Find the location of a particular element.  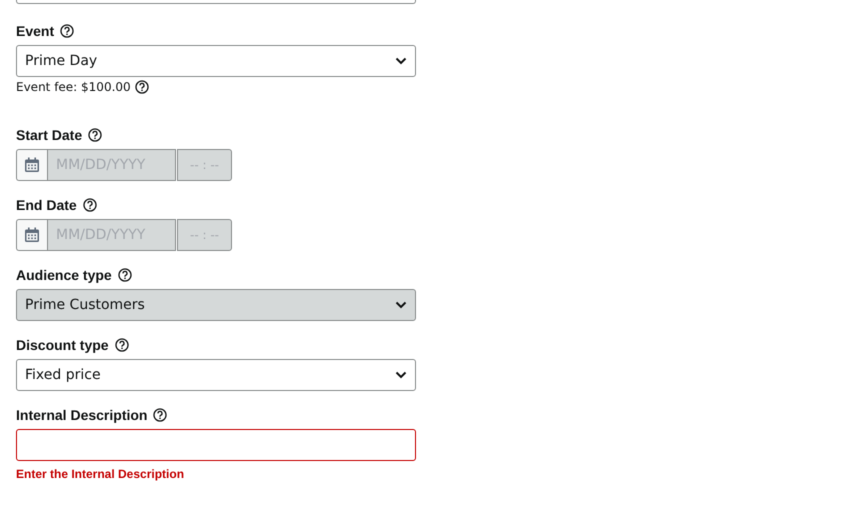

field-label: Internal Description is located at coordinates (82, 415).